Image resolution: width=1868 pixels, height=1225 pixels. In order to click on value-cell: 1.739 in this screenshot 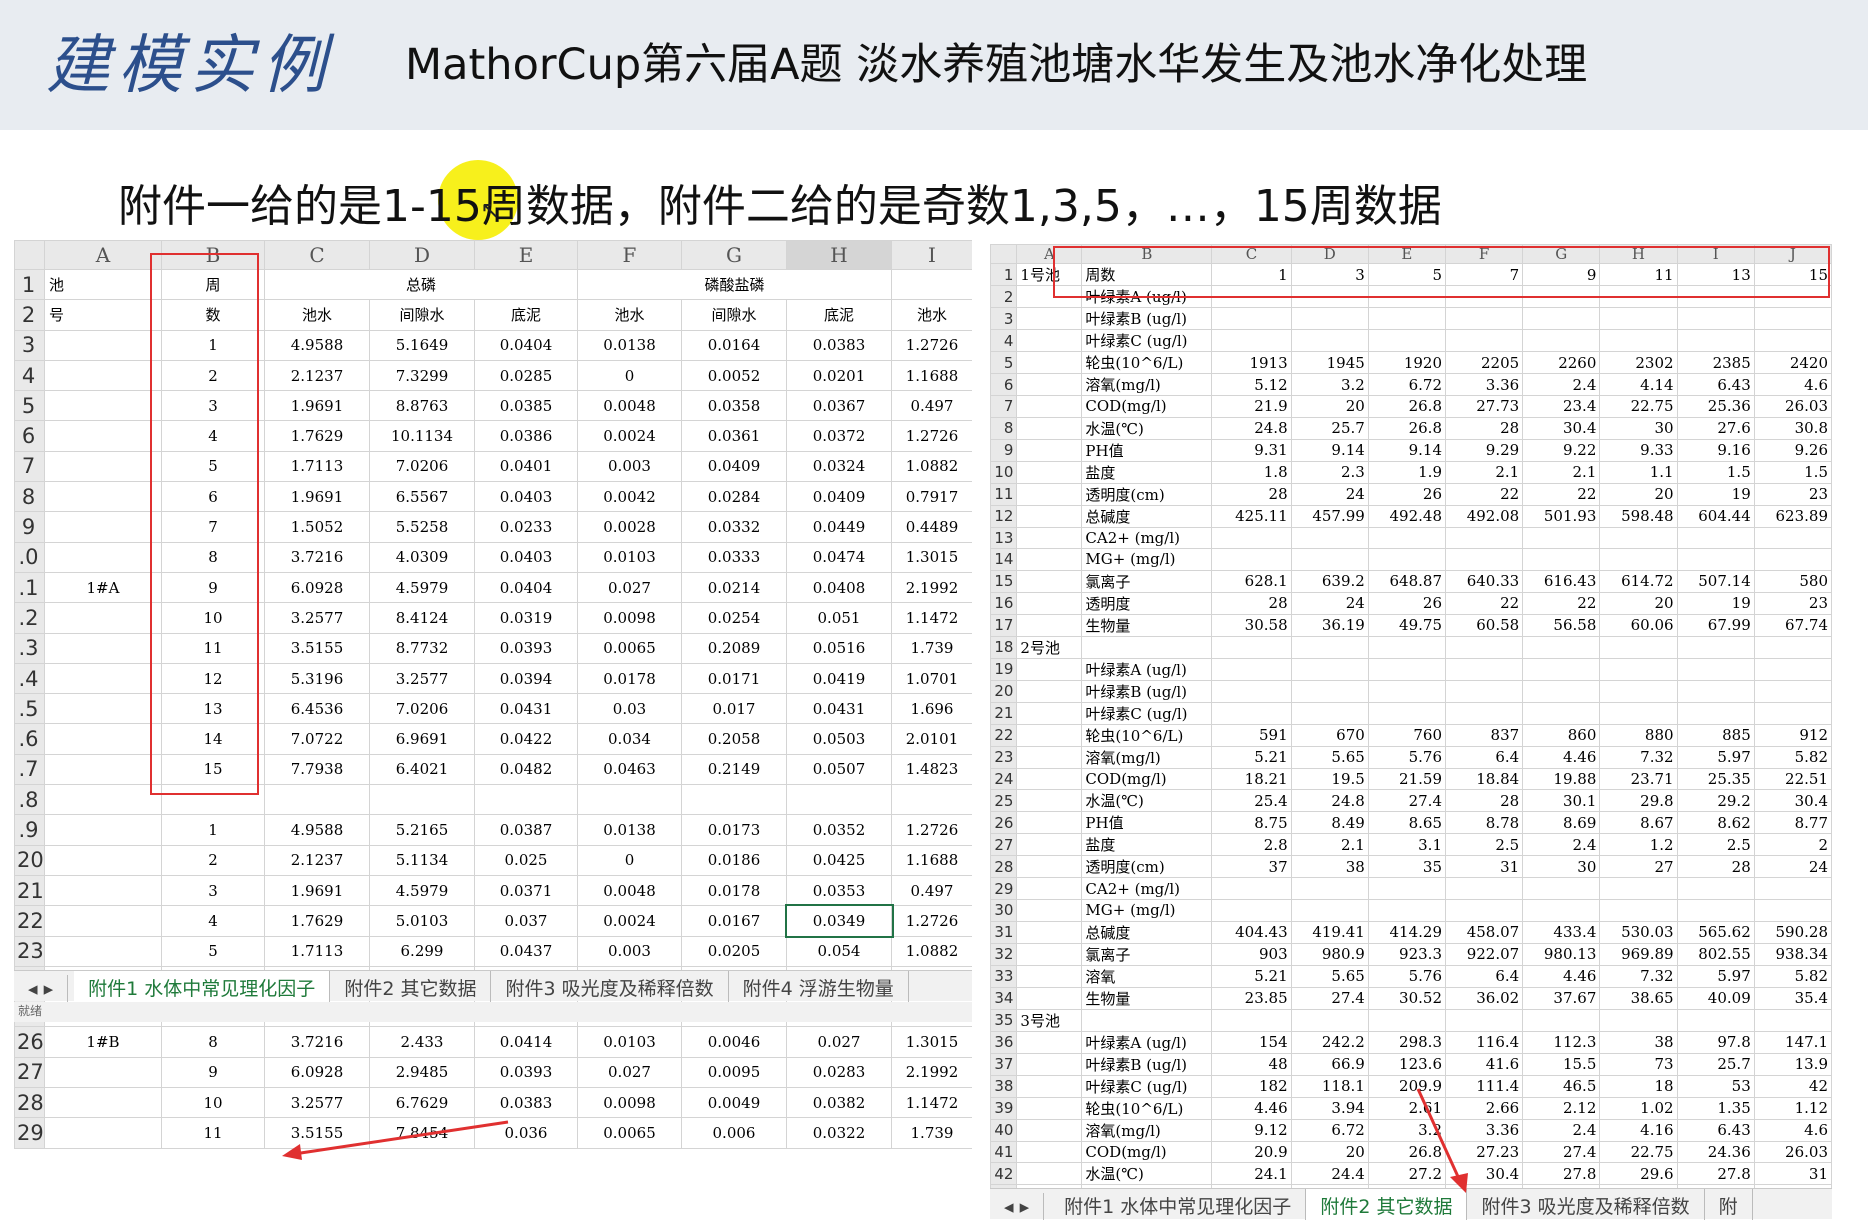, I will do `click(931, 648)`.